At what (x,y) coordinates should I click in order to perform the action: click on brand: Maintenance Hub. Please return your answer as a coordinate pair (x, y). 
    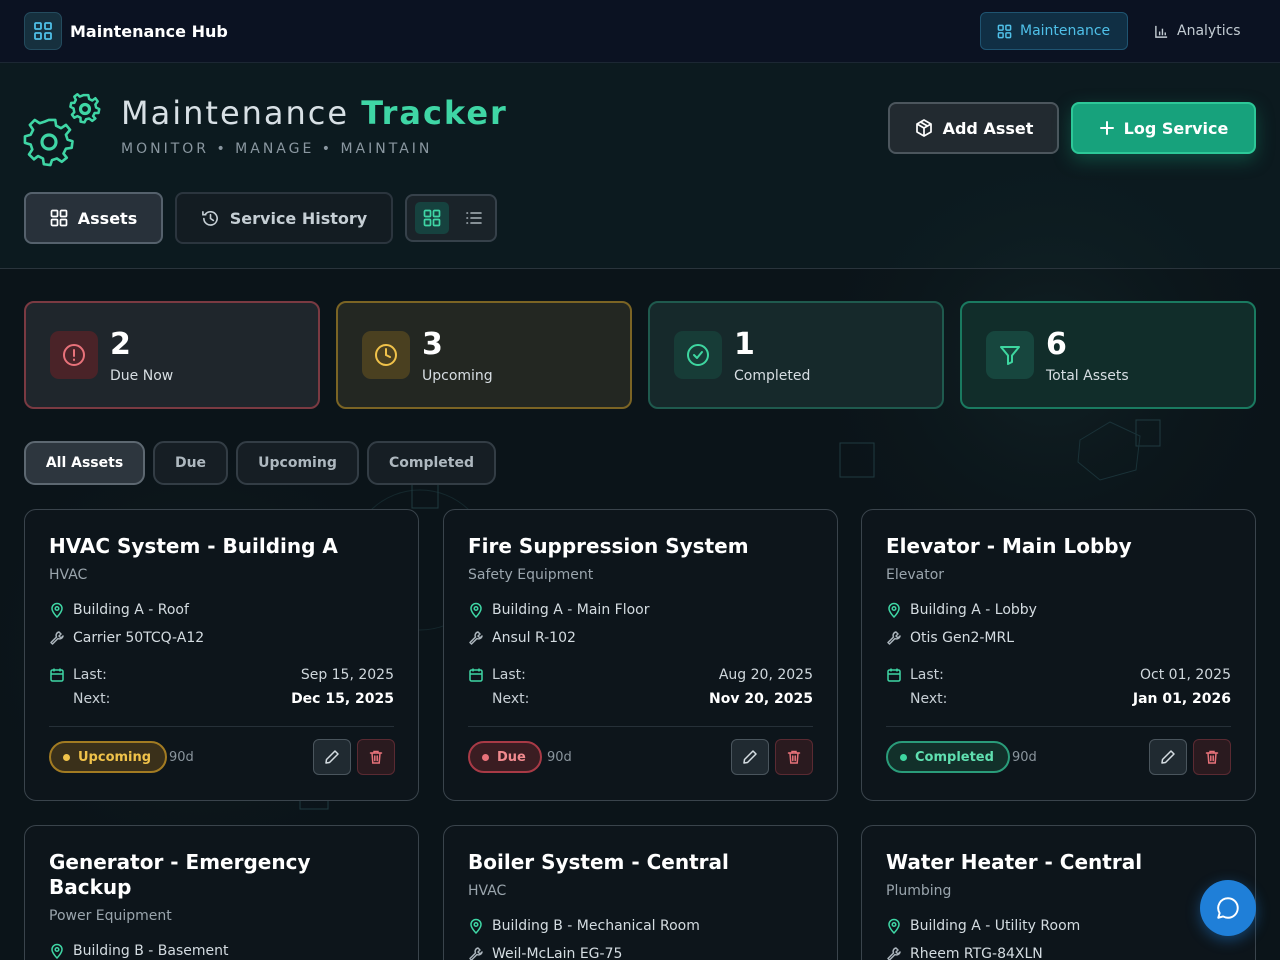
    Looking at the image, I should click on (126, 31).